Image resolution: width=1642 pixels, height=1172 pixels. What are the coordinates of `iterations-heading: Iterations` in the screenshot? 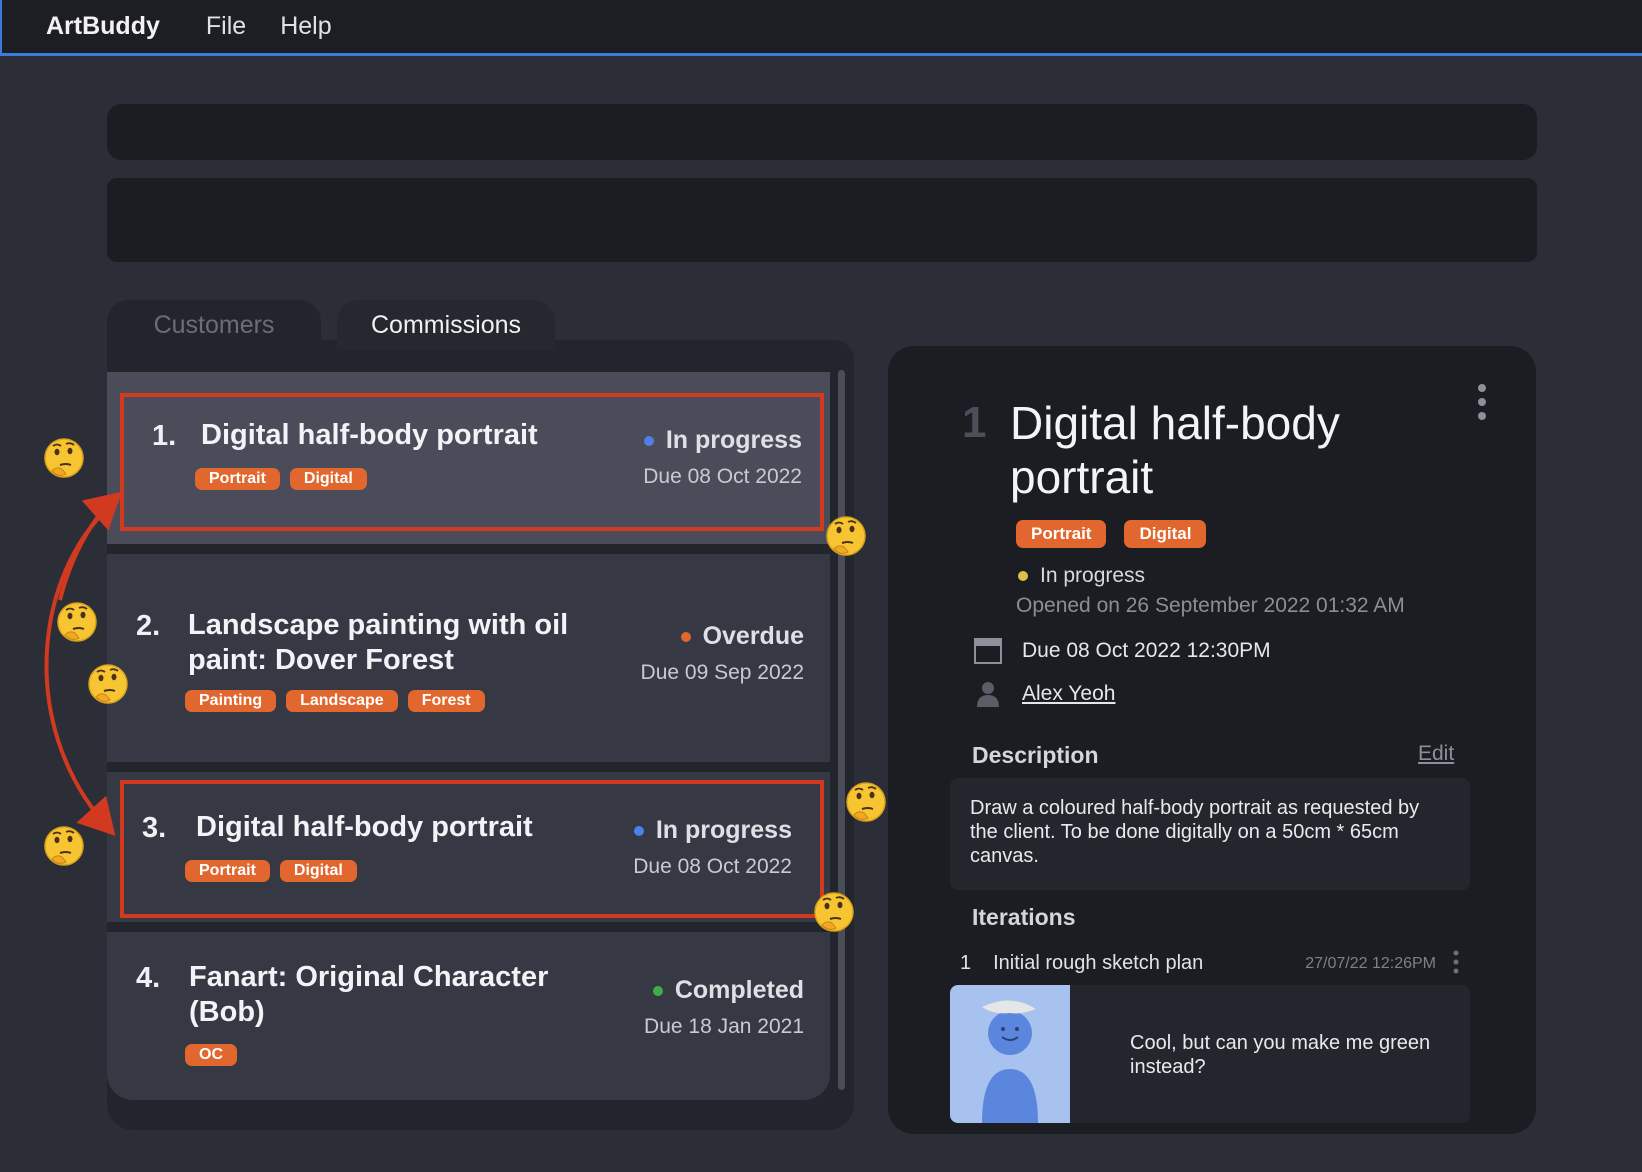 It's located at (1024, 917).